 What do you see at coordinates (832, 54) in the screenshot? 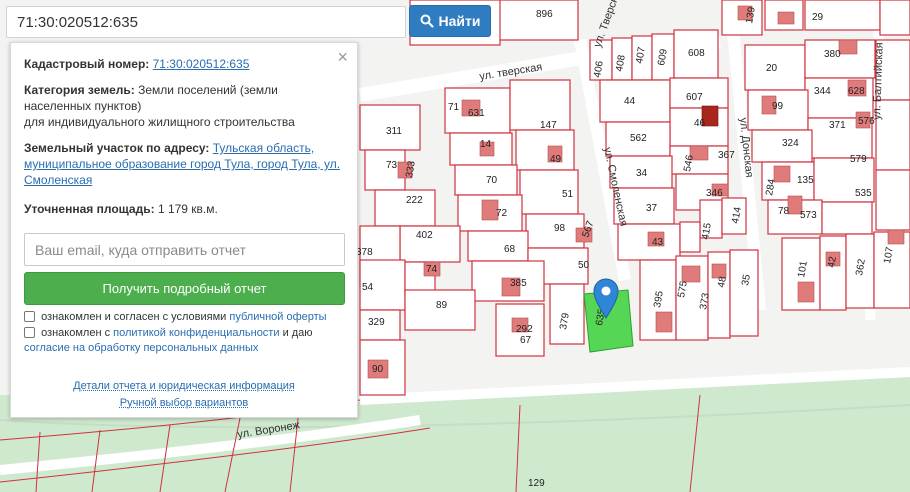
I see `plot-label: 380` at bounding box center [832, 54].